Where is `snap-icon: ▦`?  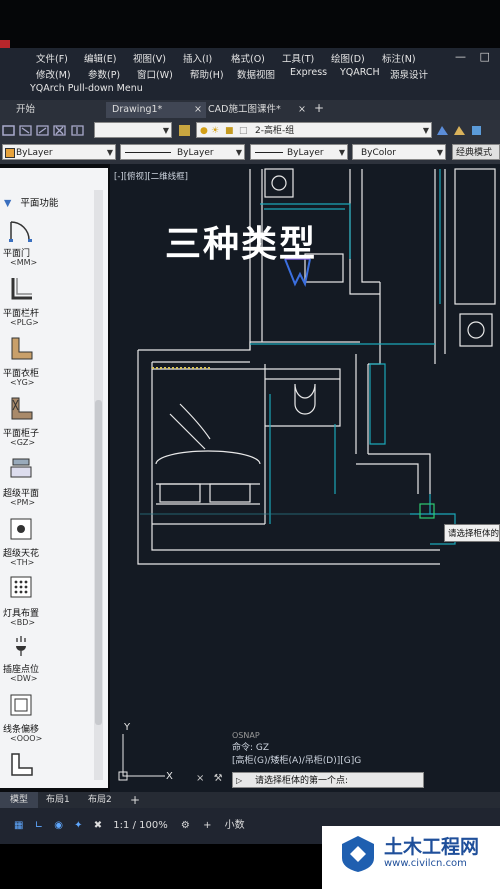 snap-icon: ▦ is located at coordinates (18, 825).